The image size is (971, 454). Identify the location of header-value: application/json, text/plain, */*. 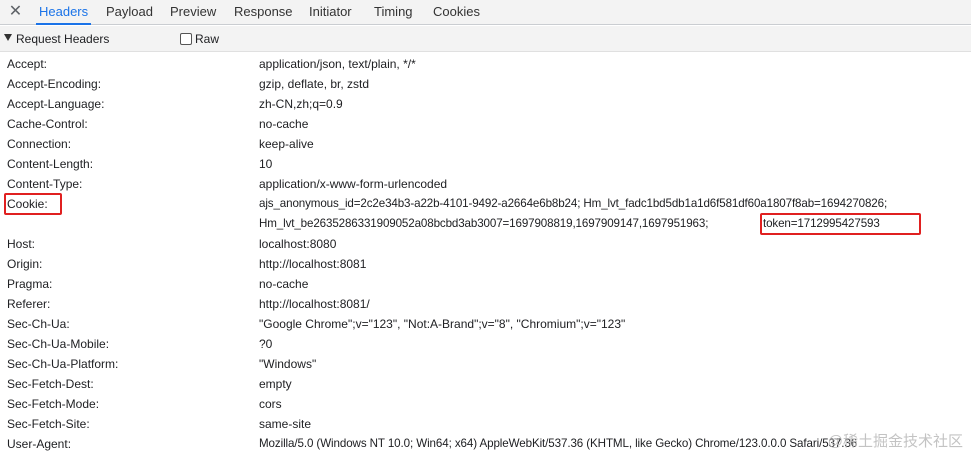
(337, 64).